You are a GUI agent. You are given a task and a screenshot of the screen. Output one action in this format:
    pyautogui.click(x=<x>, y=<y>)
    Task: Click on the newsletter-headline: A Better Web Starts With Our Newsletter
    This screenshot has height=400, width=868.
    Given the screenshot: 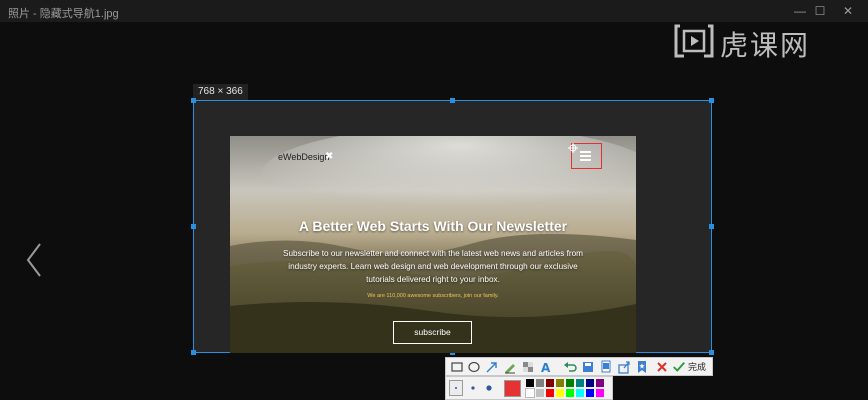 What is the action you would take?
    pyautogui.click(x=433, y=226)
    